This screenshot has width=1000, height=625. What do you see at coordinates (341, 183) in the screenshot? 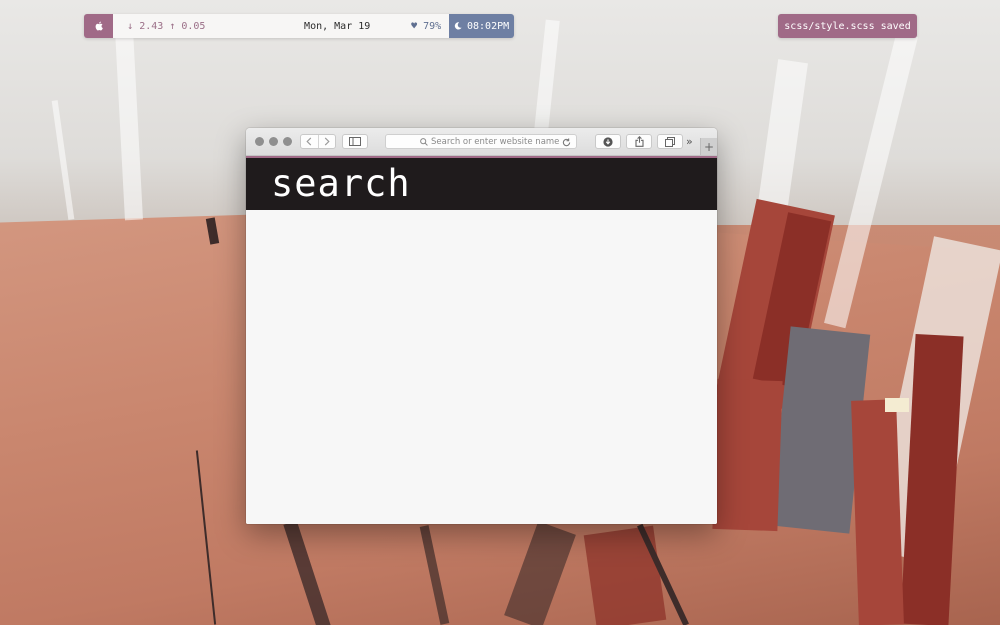
I see `page-heading: search` at bounding box center [341, 183].